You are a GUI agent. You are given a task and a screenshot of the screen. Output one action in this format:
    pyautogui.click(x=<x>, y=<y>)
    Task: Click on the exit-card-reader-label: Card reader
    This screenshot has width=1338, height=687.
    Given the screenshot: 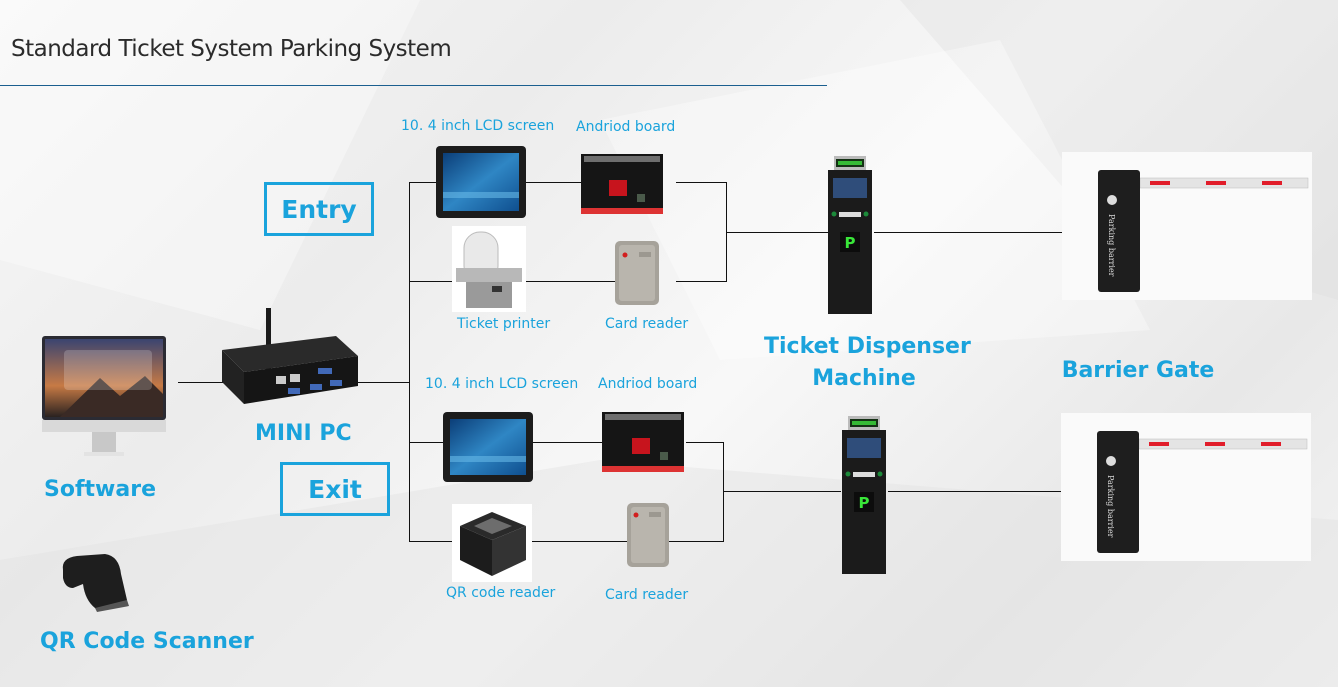 What is the action you would take?
    pyautogui.click(x=647, y=595)
    